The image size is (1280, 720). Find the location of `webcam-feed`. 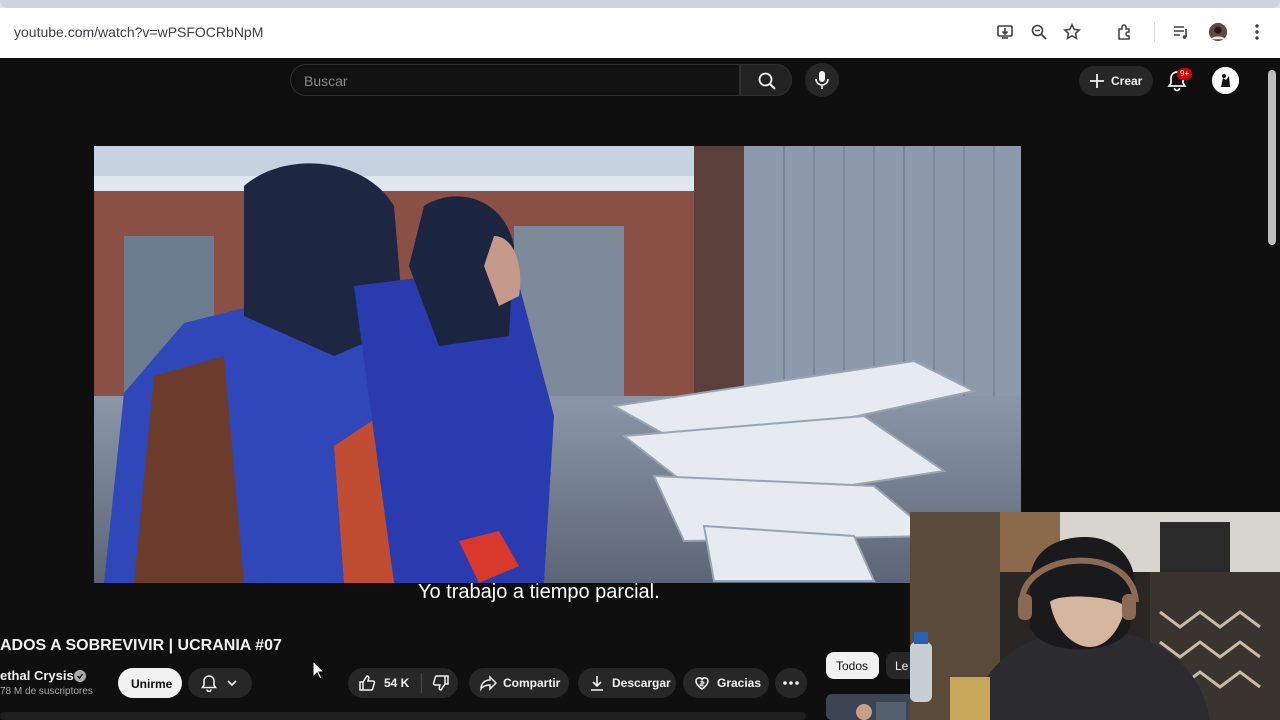

webcam-feed is located at coordinates (1095, 616).